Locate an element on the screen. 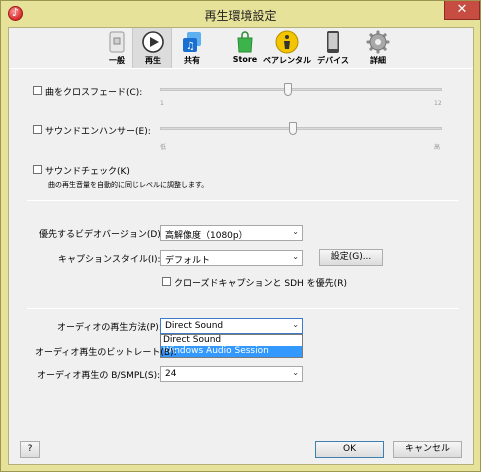 The width and height of the screenshot is (484, 476). closed-caption-label: クローズドキャプションと SDH を優先(R) is located at coordinates (260, 284).